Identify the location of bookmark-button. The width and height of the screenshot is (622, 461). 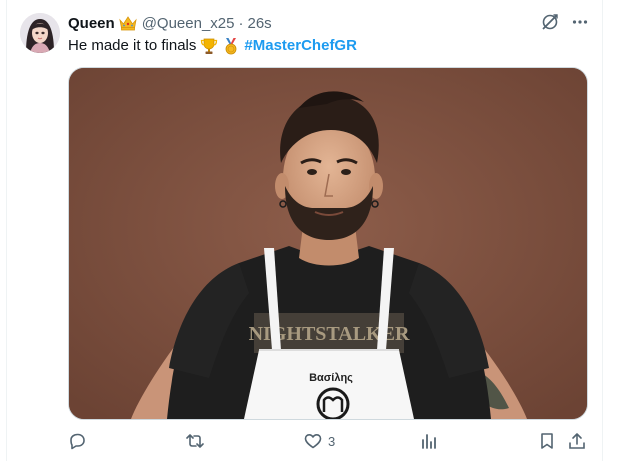
(547, 441).